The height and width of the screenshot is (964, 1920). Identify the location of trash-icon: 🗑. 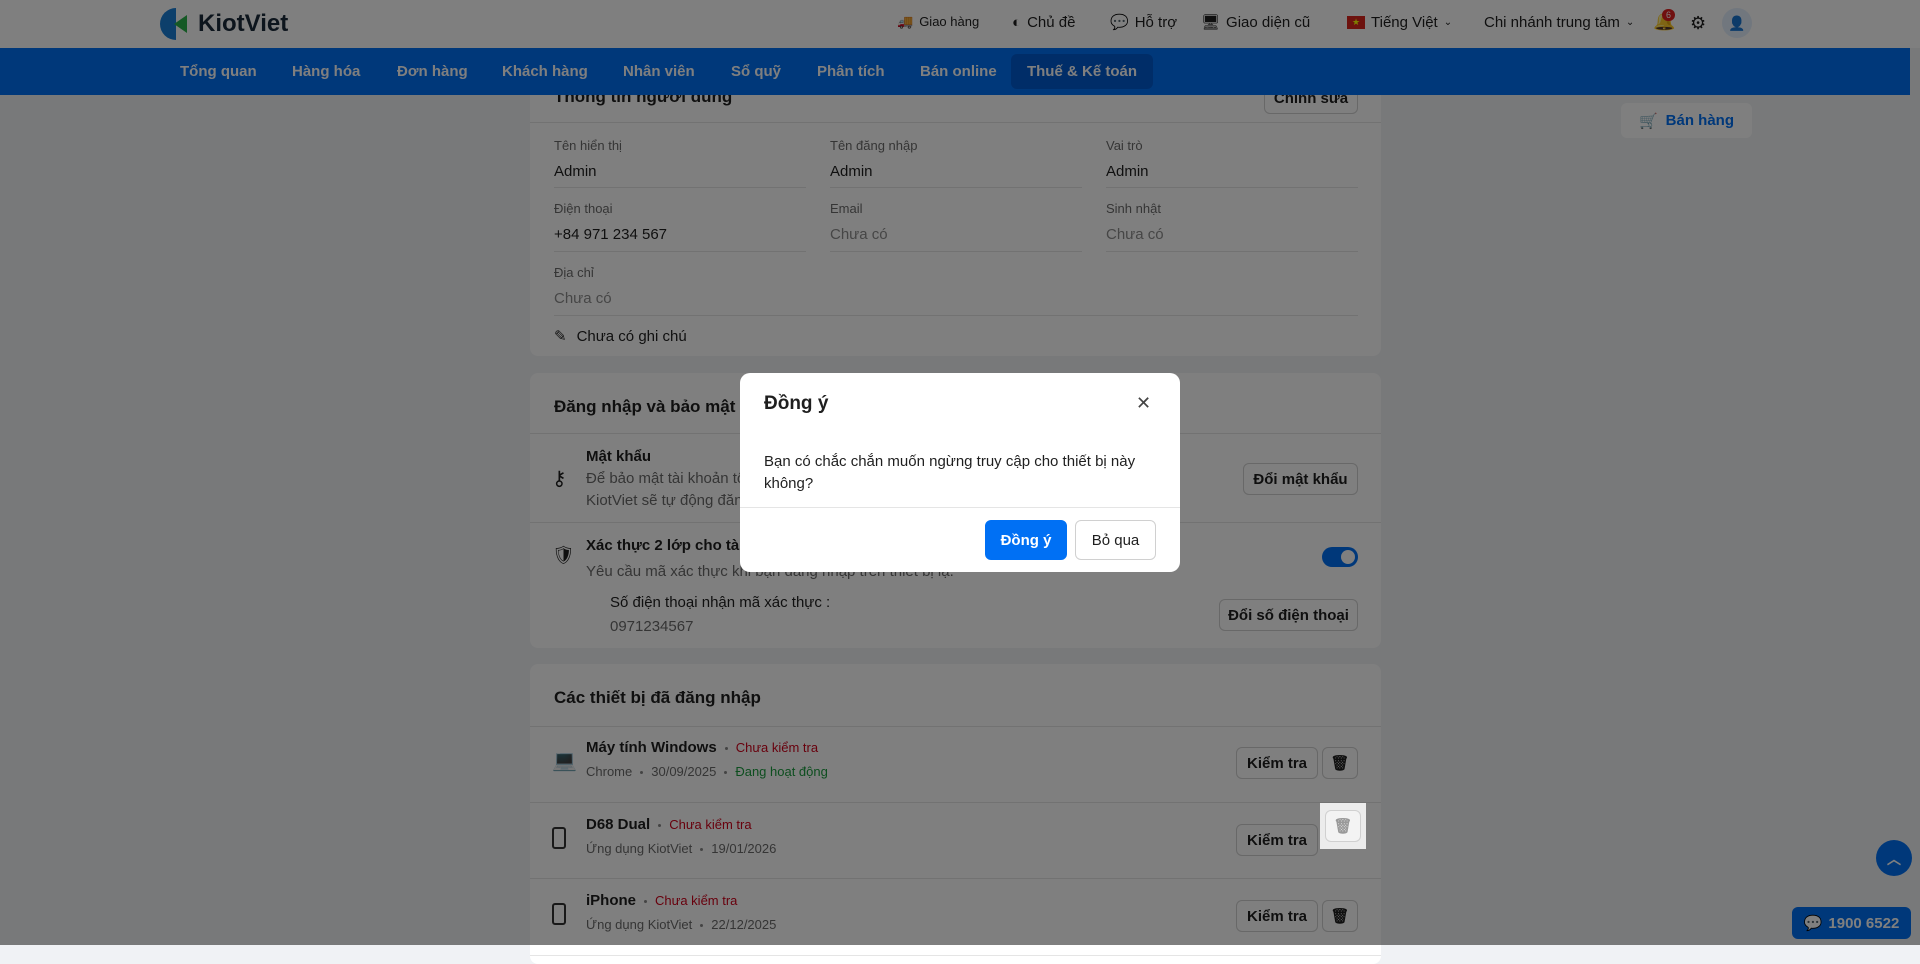
(1343, 826).